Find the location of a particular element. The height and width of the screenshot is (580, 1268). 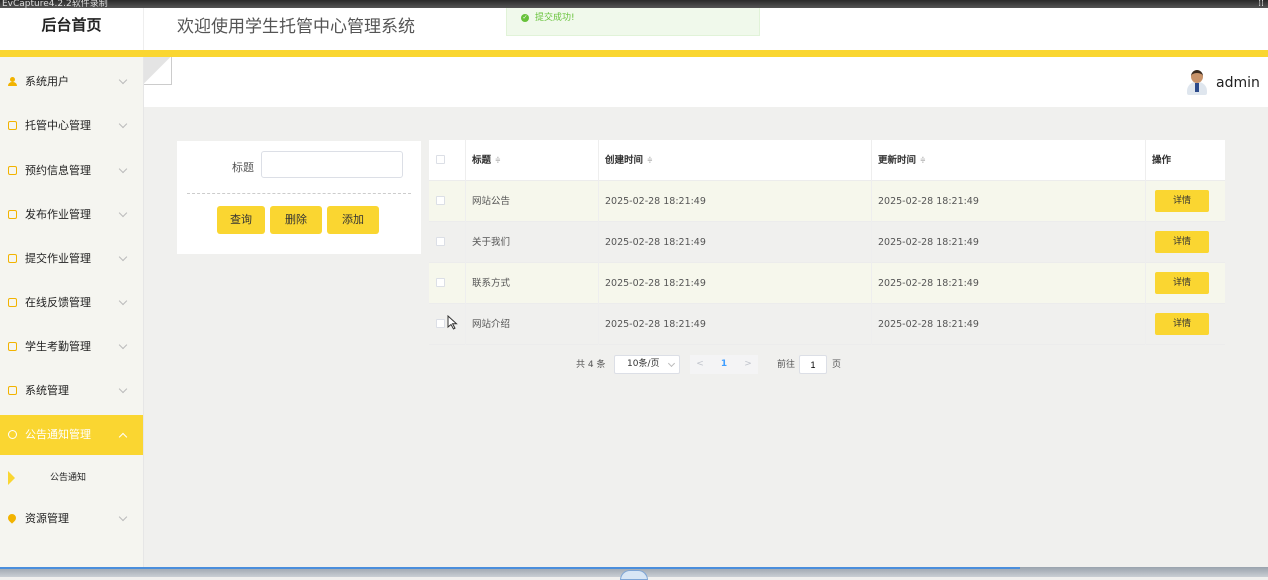

toast-message: 提交成功! is located at coordinates (555, 18).